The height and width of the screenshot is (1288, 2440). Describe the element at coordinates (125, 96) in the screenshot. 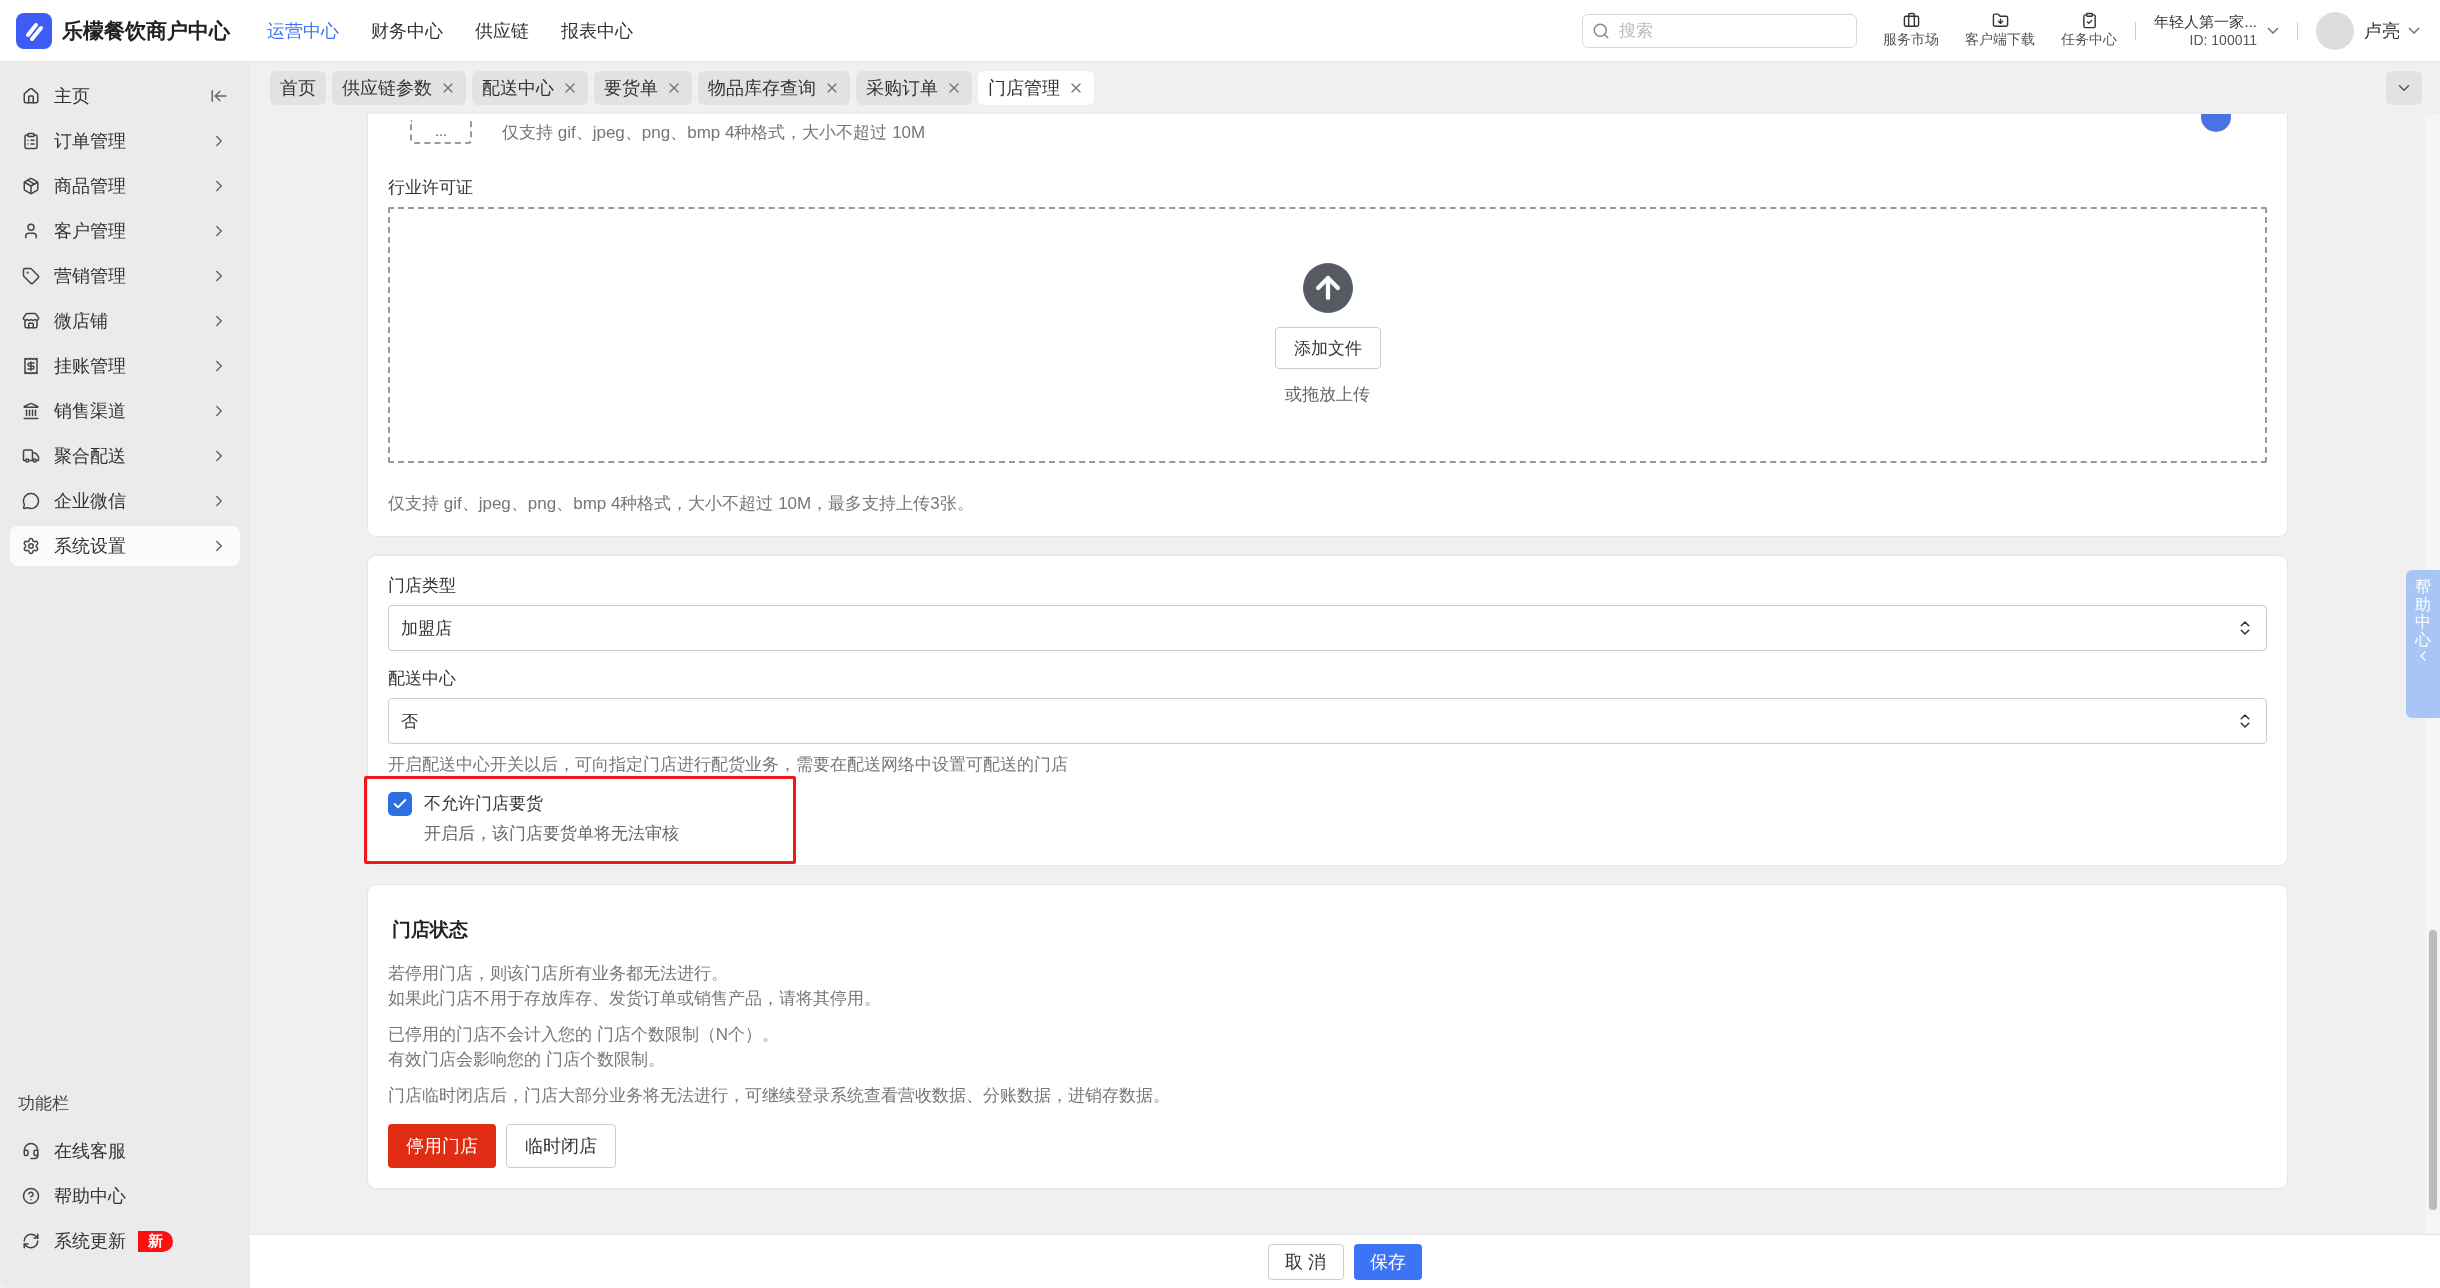

I see `sidebar-item: 主页` at that location.